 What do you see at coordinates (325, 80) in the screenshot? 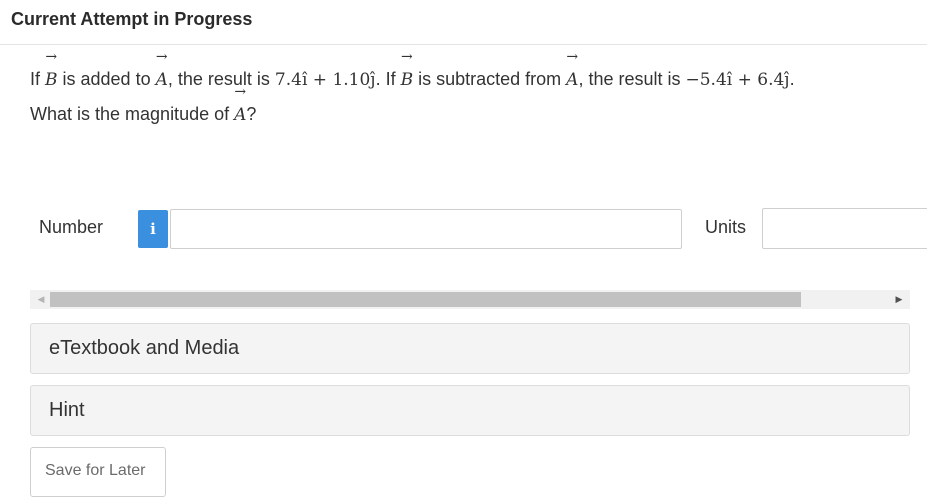
I see `sum-expression: 7.4î + 1.10ĵ` at bounding box center [325, 80].